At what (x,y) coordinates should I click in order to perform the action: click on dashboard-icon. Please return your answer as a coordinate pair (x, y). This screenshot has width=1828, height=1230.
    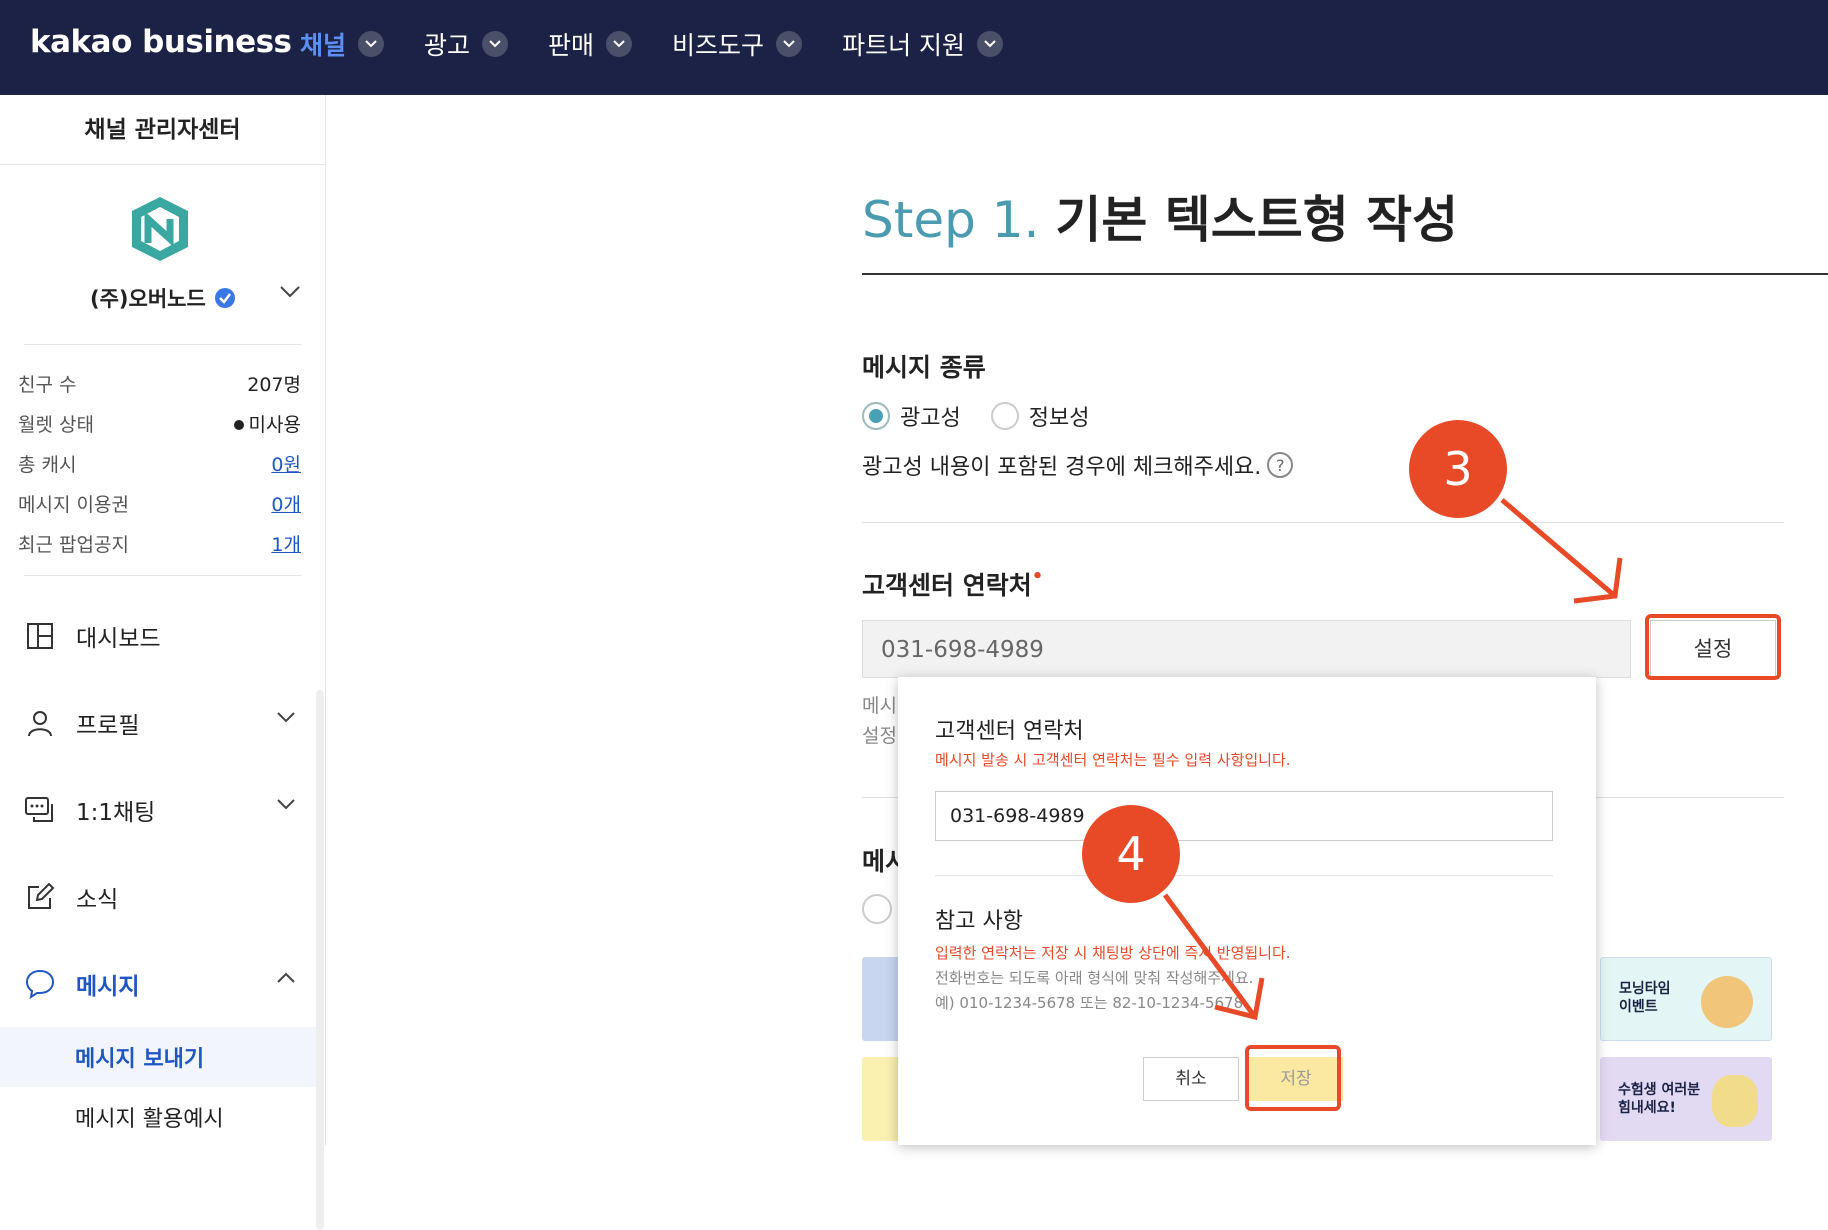
    Looking at the image, I should click on (40, 636).